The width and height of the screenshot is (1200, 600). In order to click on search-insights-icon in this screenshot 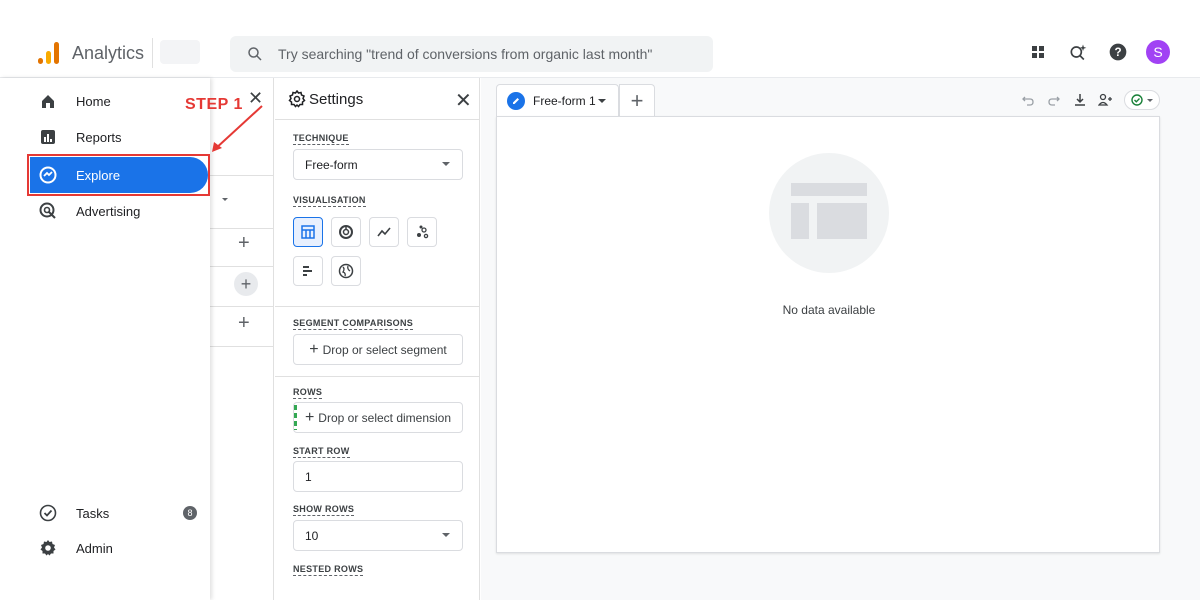, I will do `click(1078, 52)`.